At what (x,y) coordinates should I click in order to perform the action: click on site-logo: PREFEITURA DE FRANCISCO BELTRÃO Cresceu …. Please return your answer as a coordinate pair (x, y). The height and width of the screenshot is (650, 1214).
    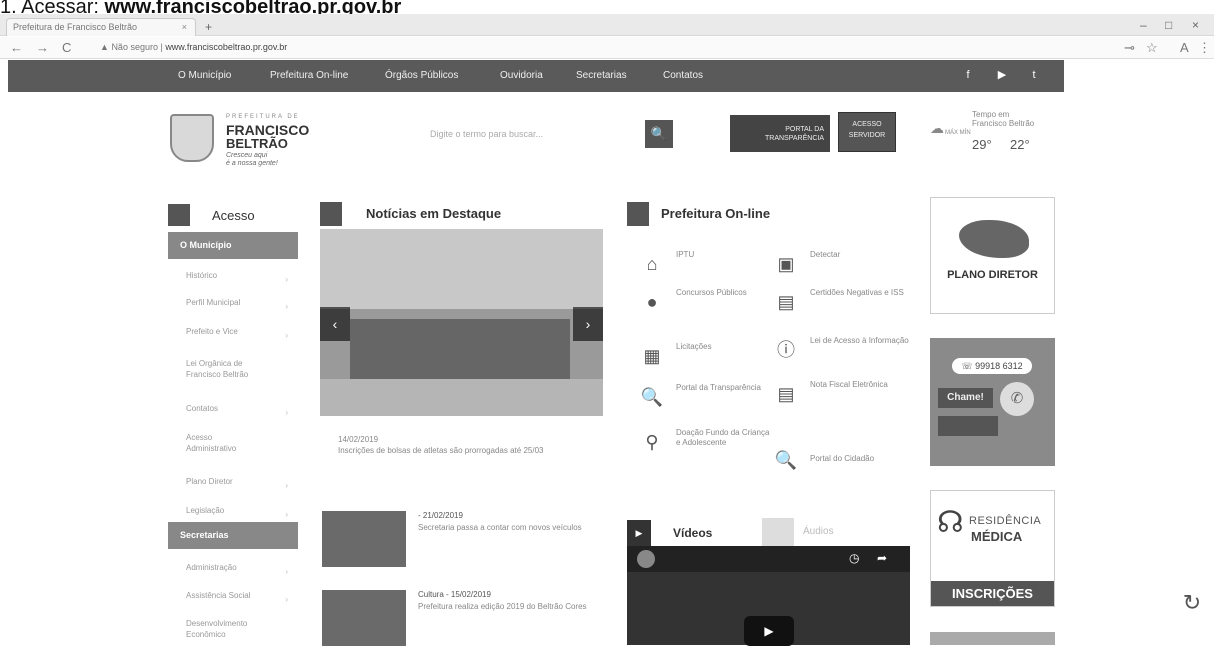
    Looking at the image, I should click on (240, 144).